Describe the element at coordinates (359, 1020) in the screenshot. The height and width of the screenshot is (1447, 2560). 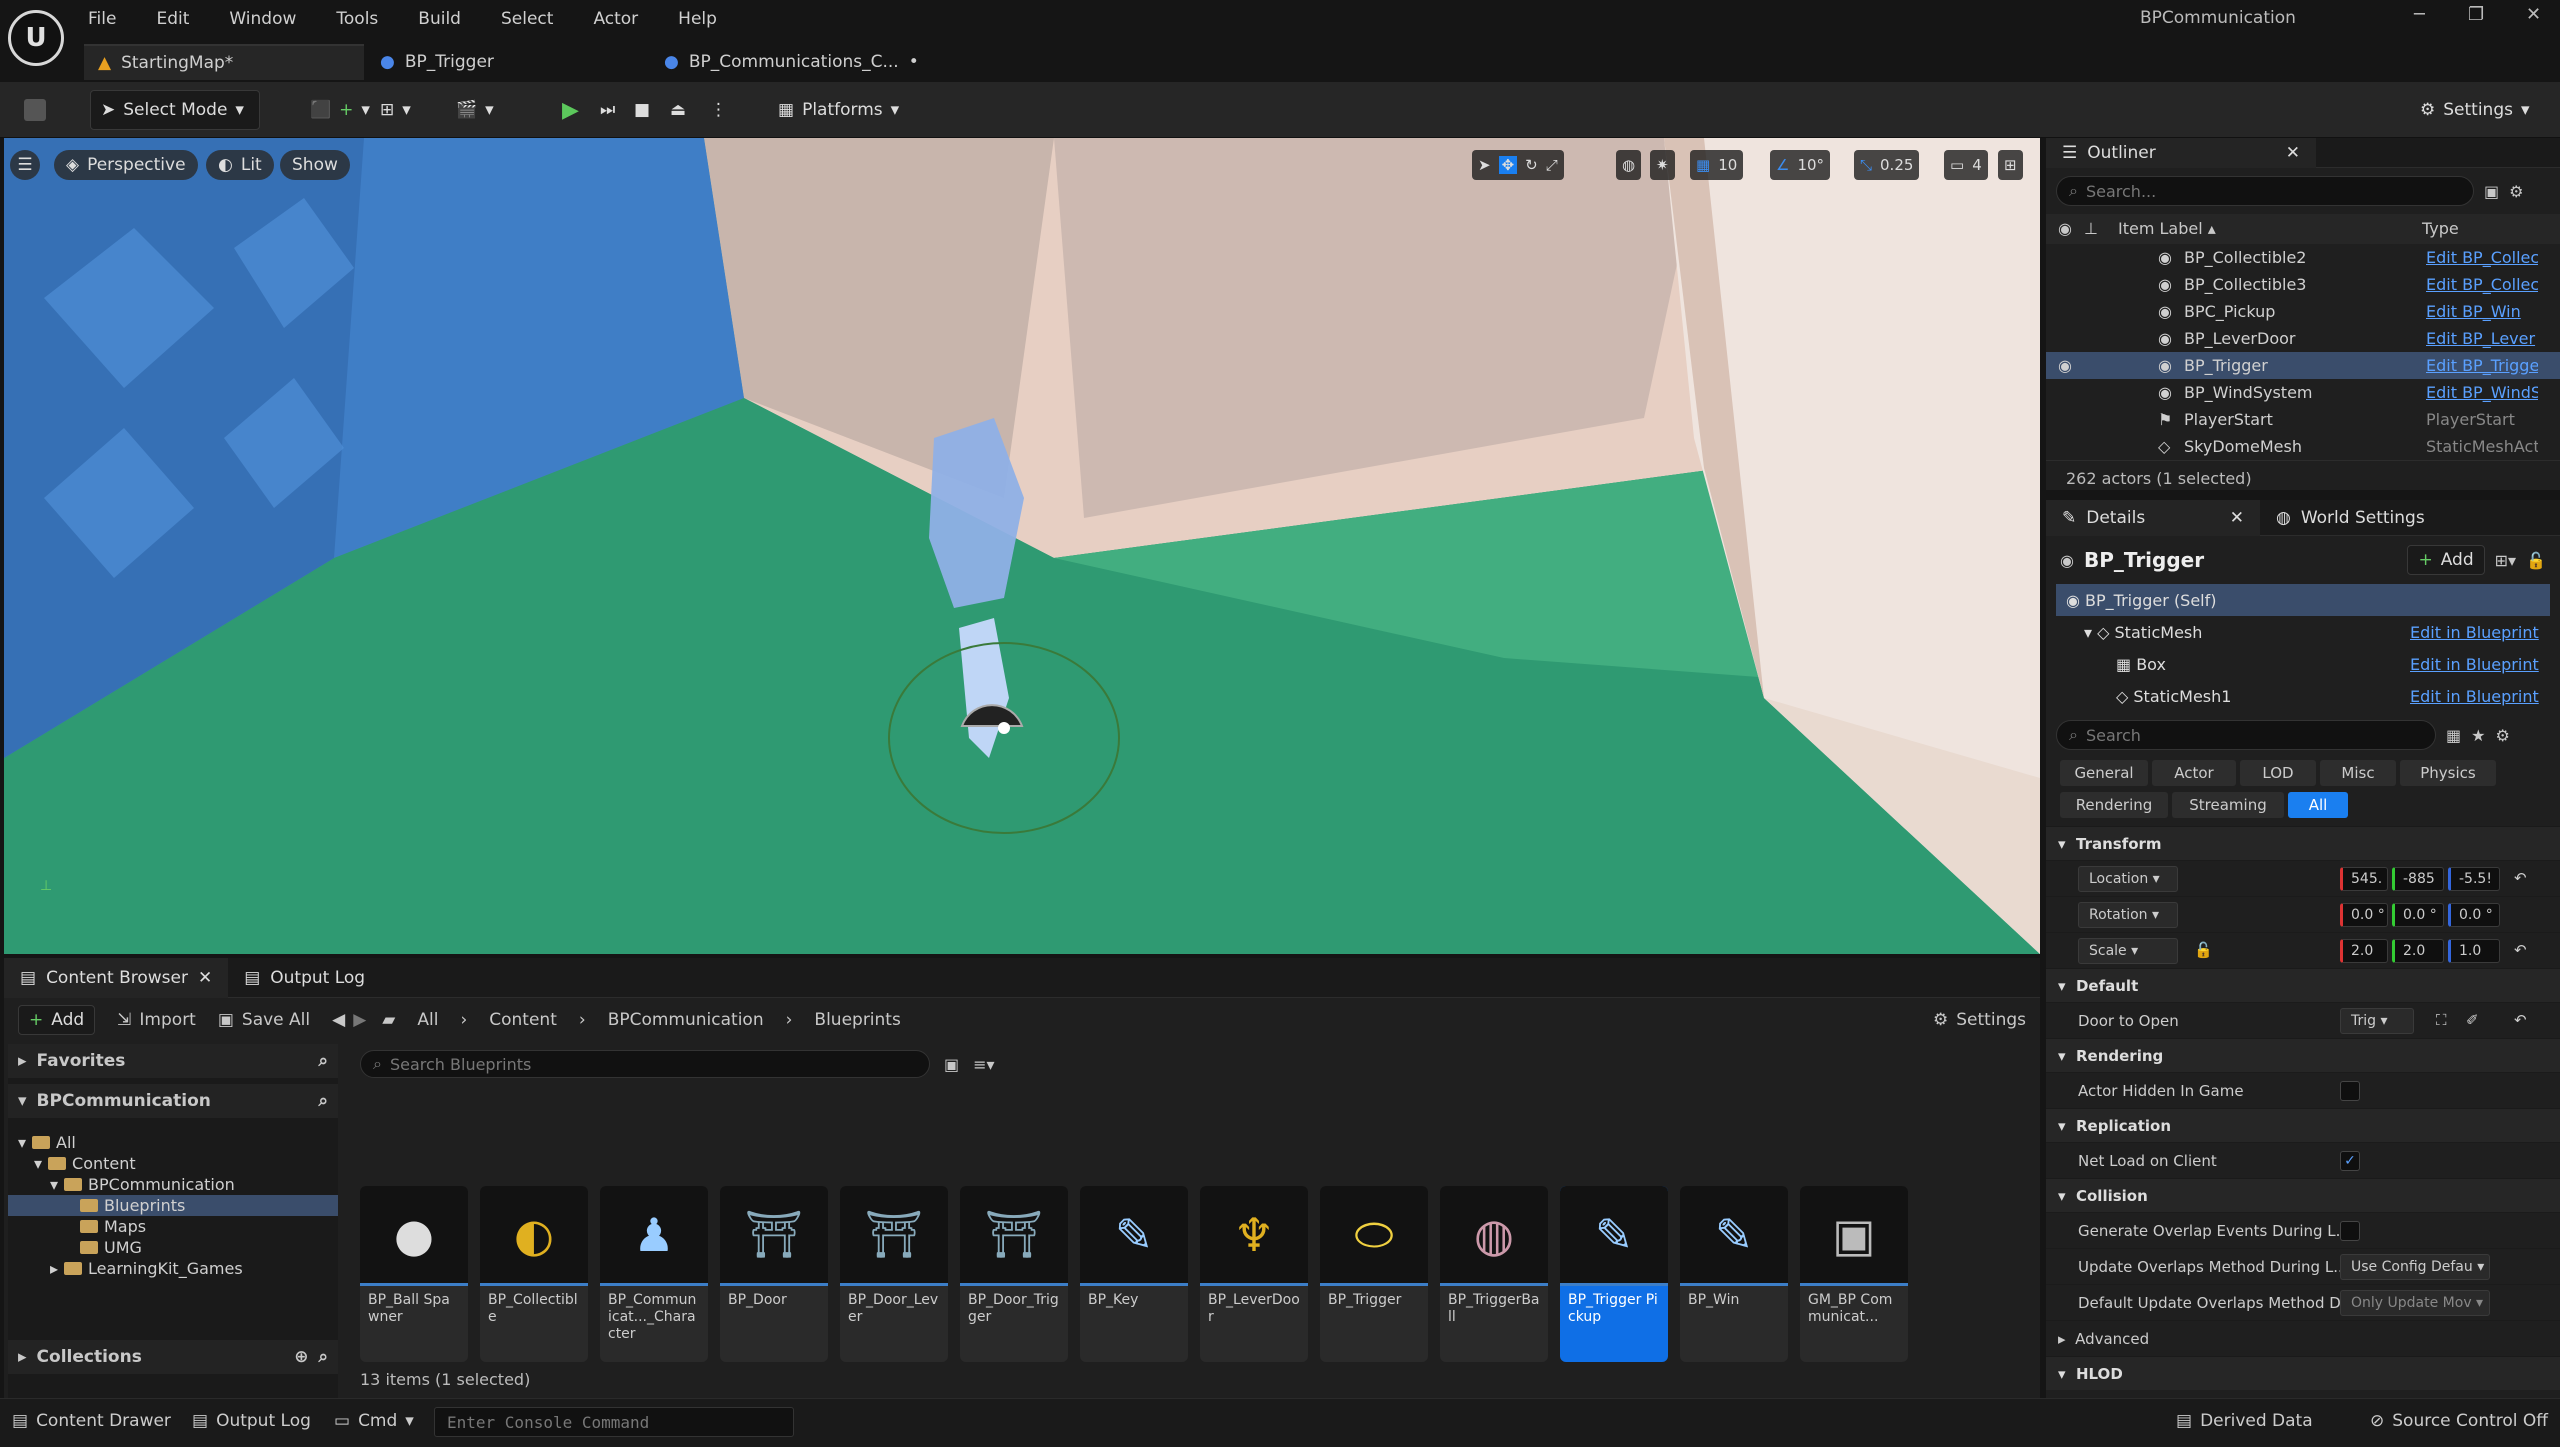
I see `forward-icon: ▶` at that location.